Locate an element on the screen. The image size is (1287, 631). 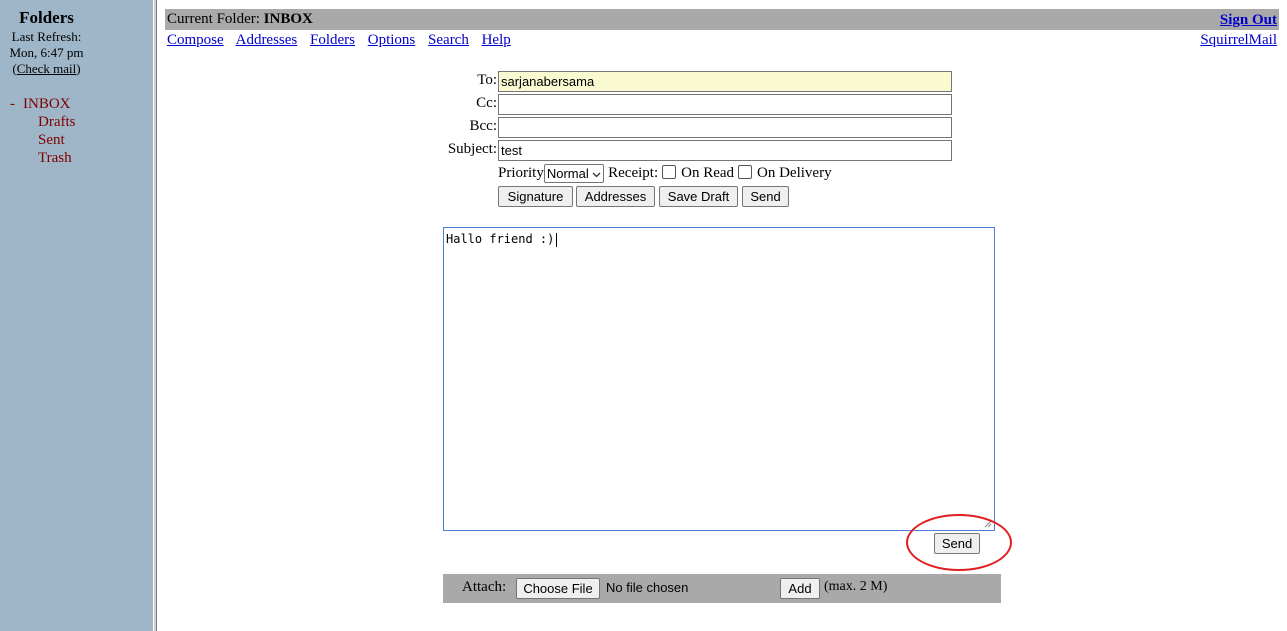
on-delivery-checkbox is located at coordinates (745, 172).